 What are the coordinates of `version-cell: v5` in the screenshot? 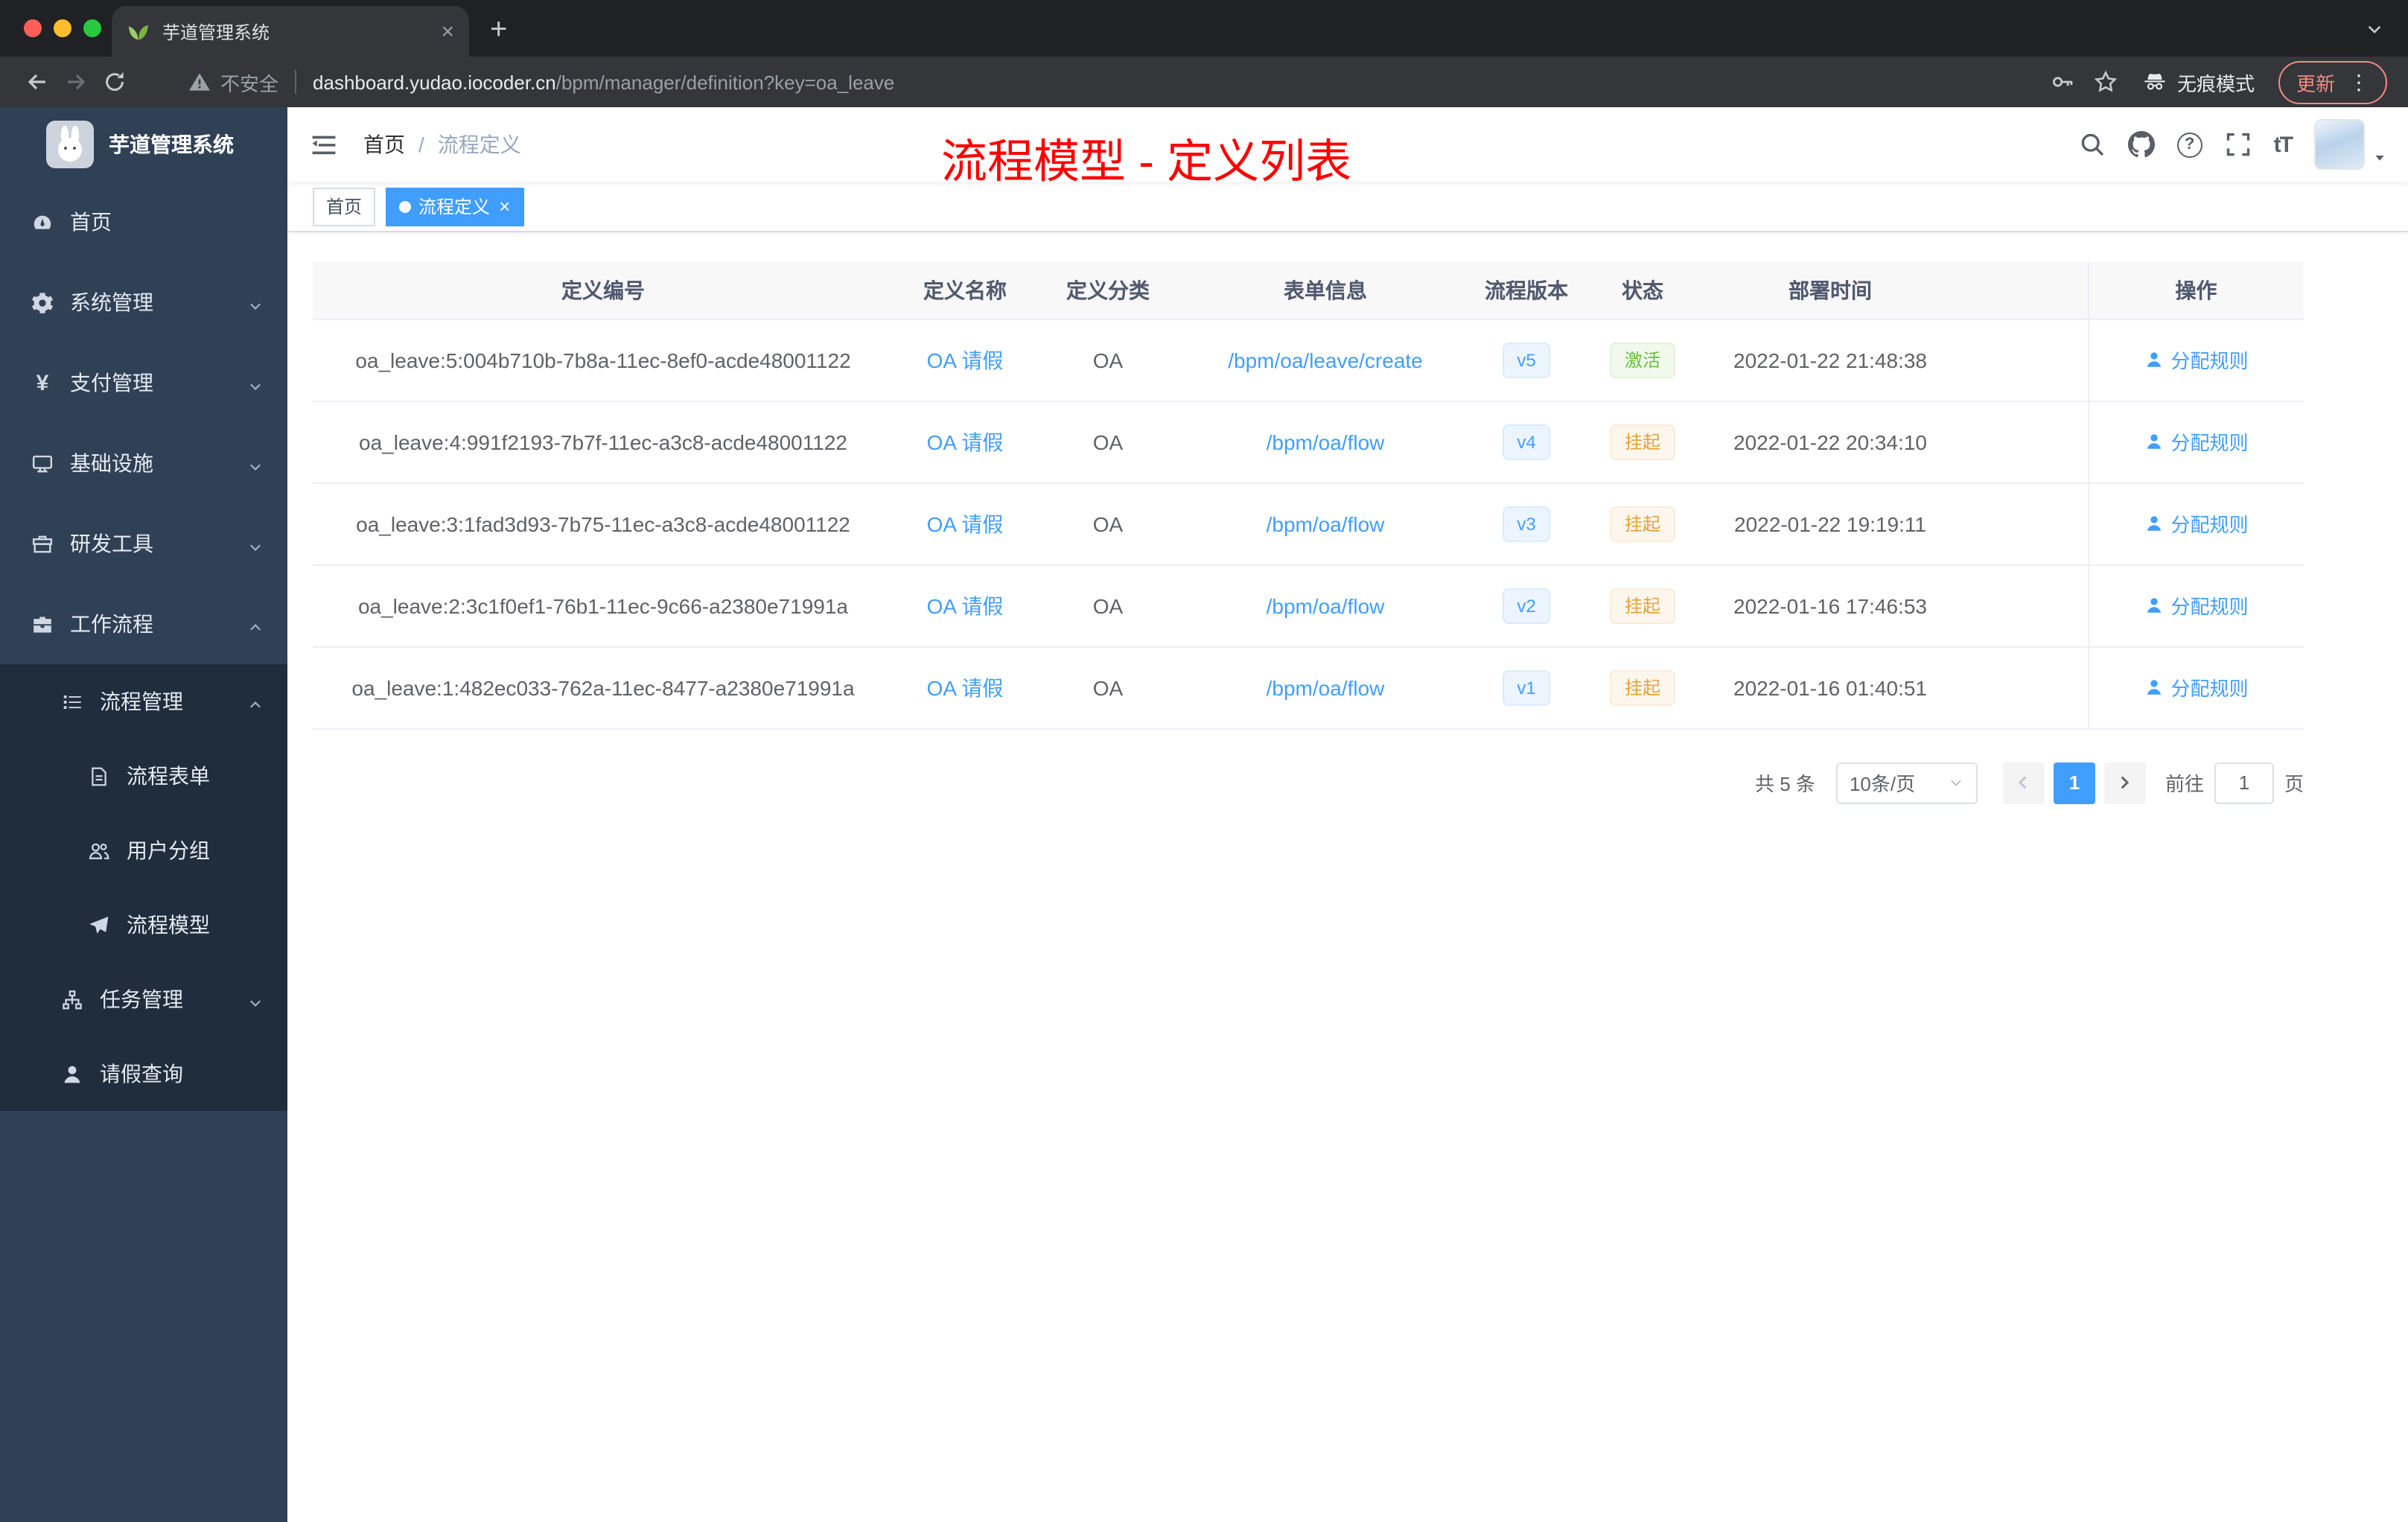 It's located at (1526, 360).